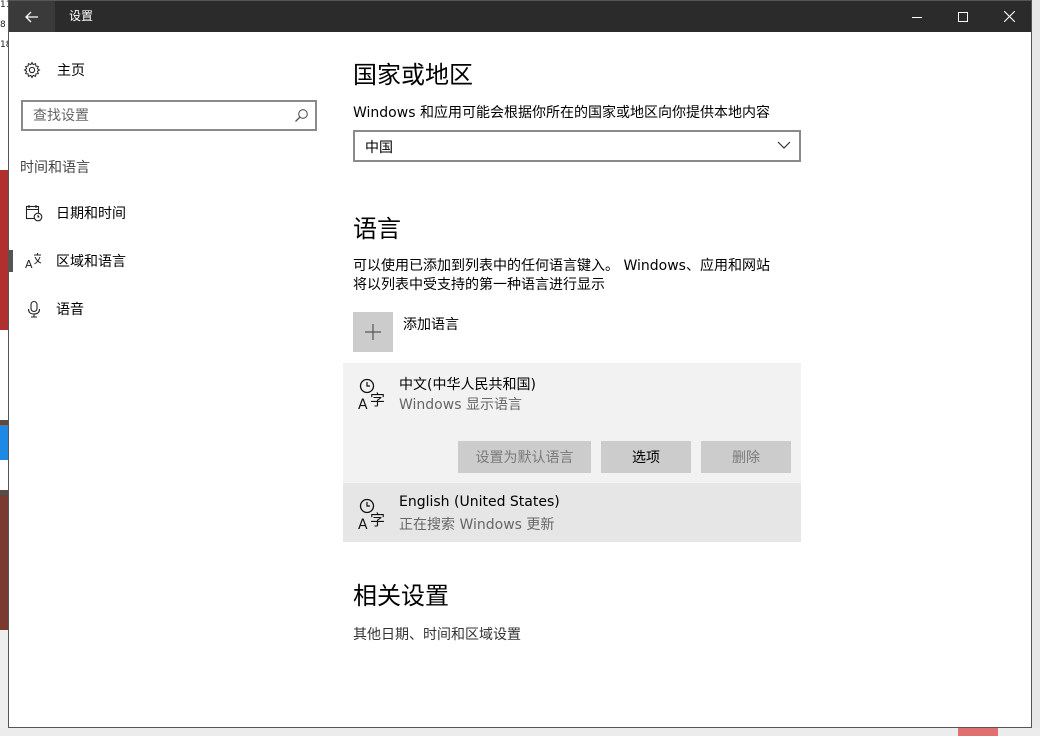 Image resolution: width=1040 pixels, height=736 pixels. What do you see at coordinates (1036, 368) in the screenshot?
I see `desktop-right-edge` at bounding box center [1036, 368].